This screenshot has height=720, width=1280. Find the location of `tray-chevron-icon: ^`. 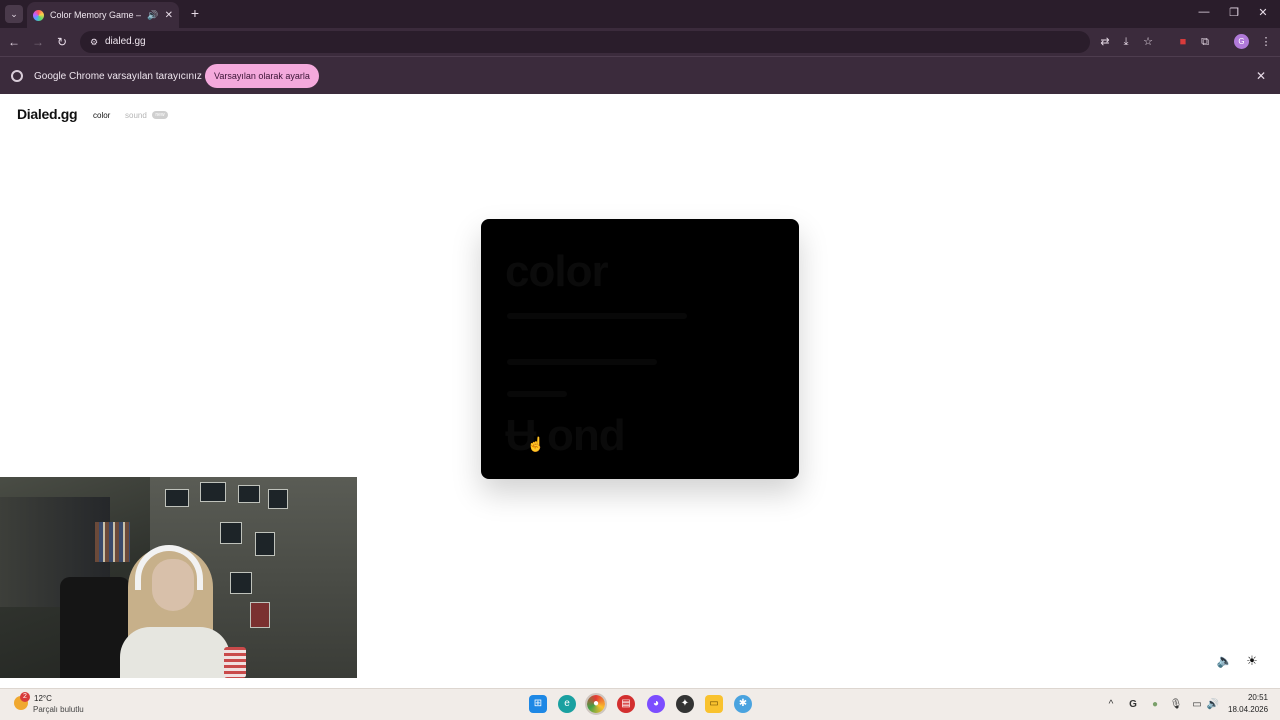

tray-chevron-icon: ^ is located at coordinates (1111, 705).